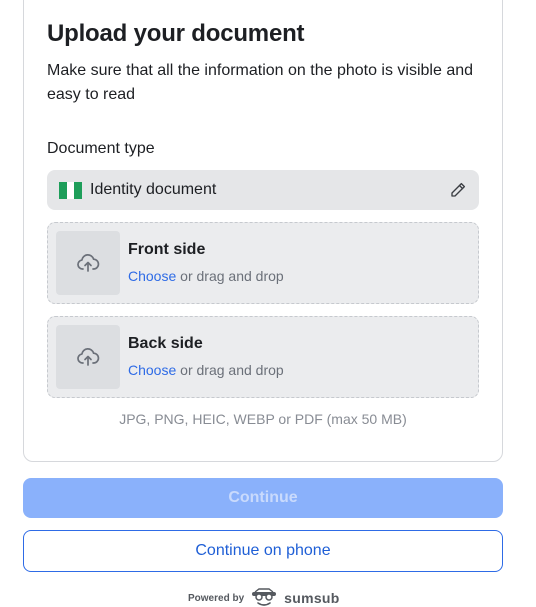  What do you see at coordinates (152, 276) in the screenshot?
I see `front-choose-link: Choose` at bounding box center [152, 276].